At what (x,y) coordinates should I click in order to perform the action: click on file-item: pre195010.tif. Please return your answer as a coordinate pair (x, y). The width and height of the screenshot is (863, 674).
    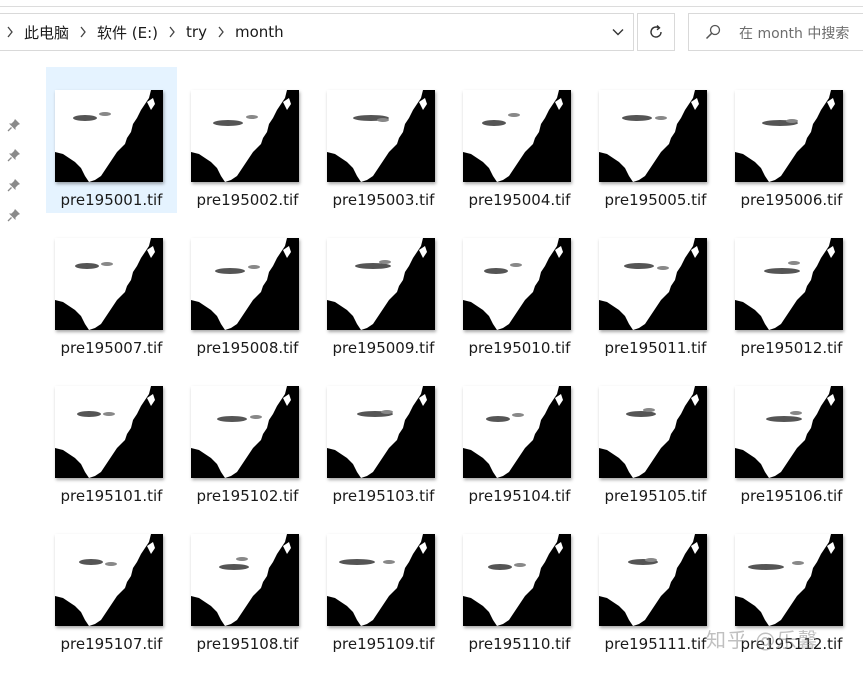
    Looking at the image, I should click on (519, 288).